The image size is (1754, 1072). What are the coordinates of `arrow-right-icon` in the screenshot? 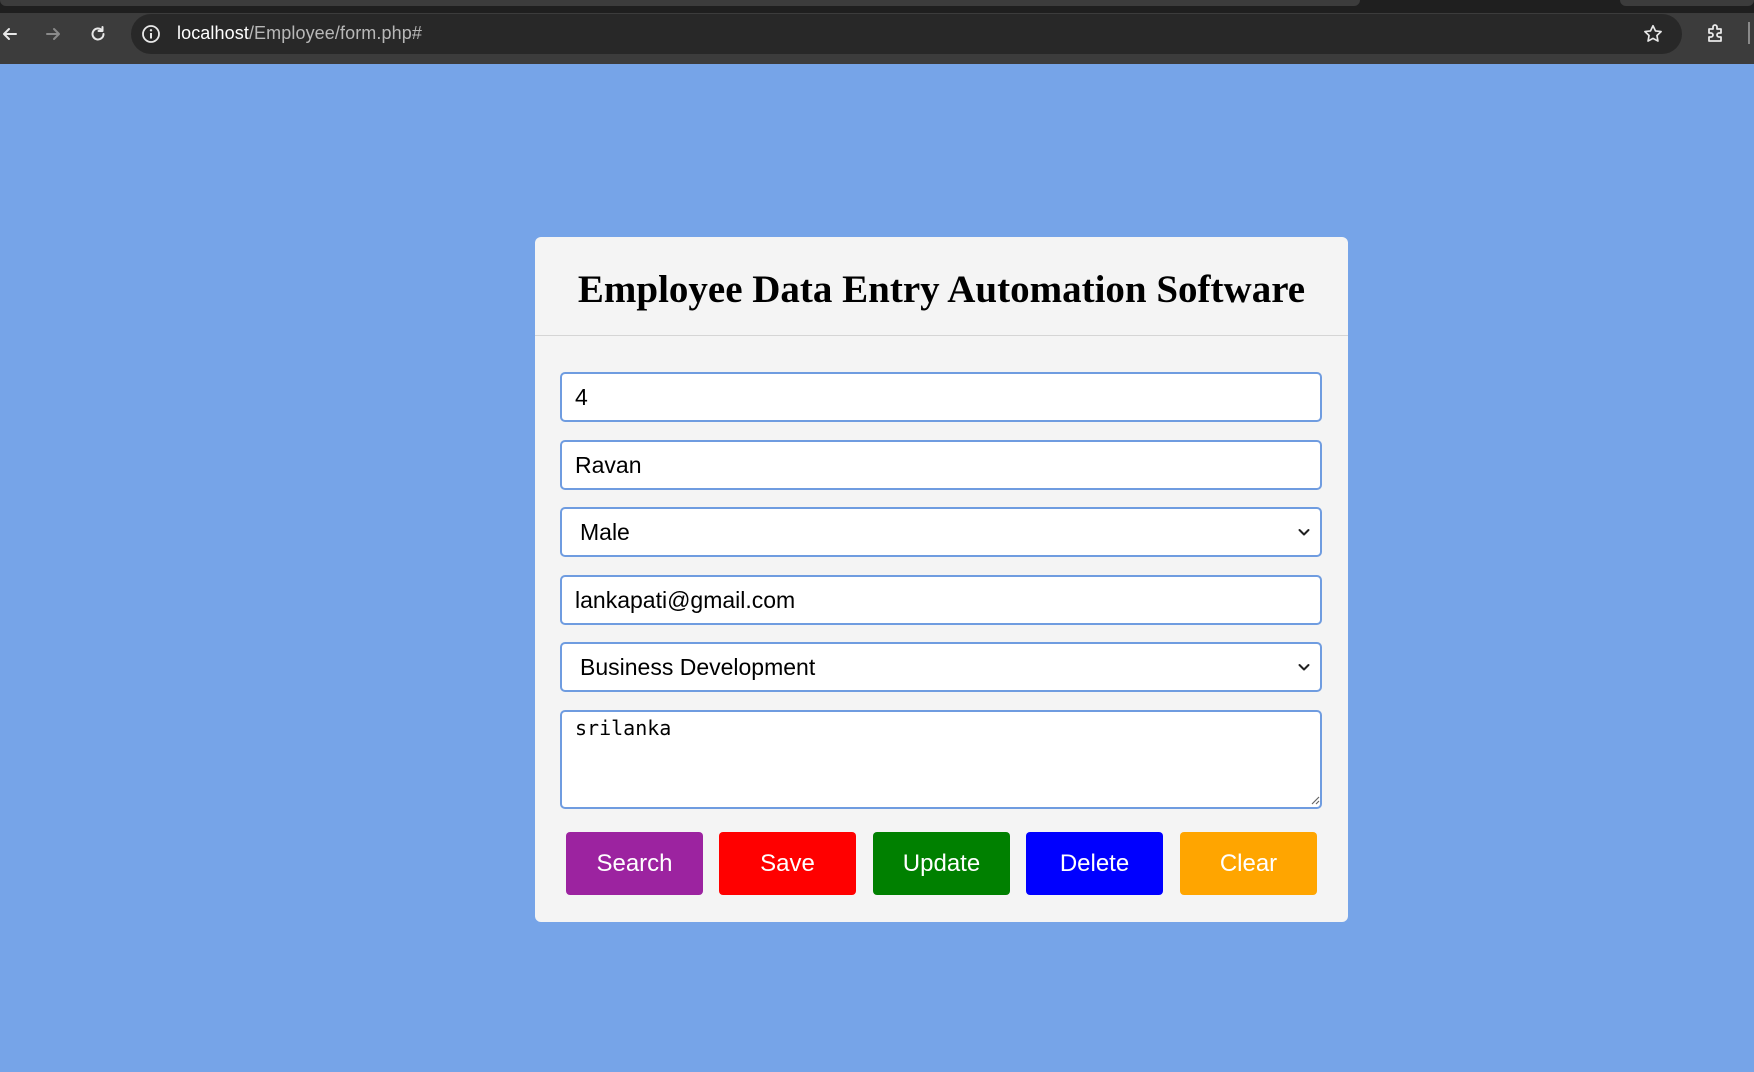 It's located at (53, 34).